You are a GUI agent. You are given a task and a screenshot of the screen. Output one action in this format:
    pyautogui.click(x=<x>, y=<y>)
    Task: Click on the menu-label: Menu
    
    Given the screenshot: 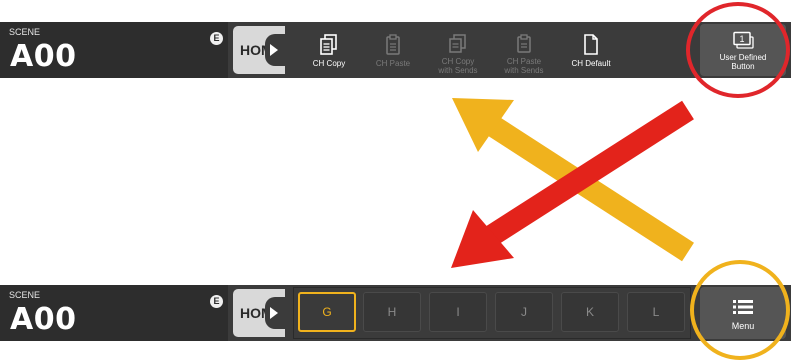 What is the action you would take?
    pyautogui.click(x=743, y=326)
    